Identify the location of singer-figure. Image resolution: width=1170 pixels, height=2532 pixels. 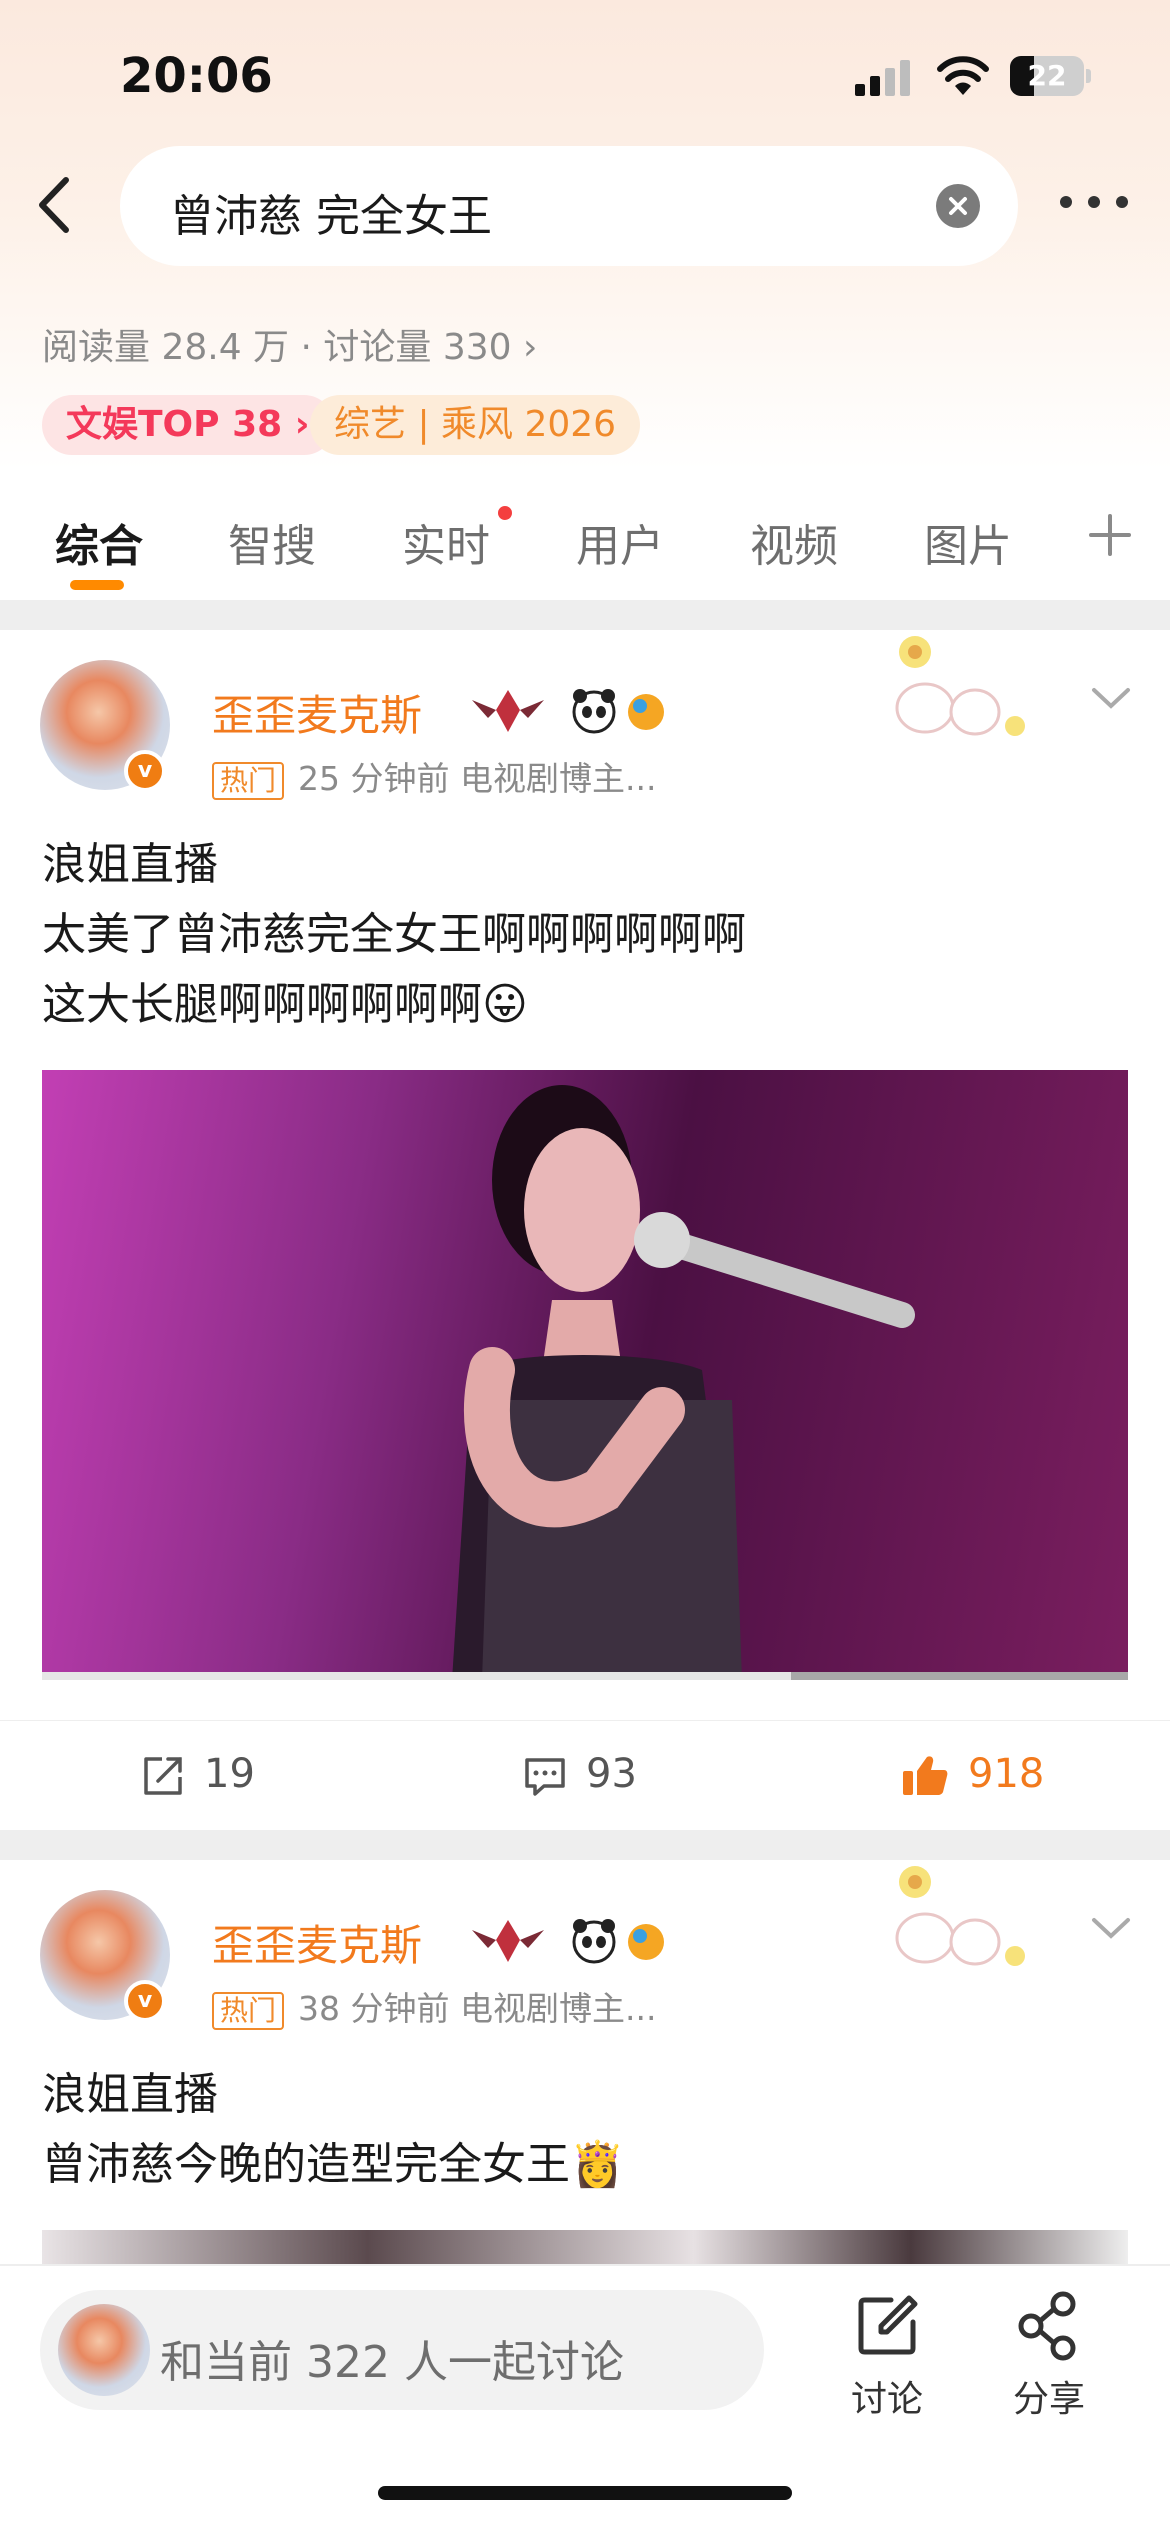
(683, 1382).